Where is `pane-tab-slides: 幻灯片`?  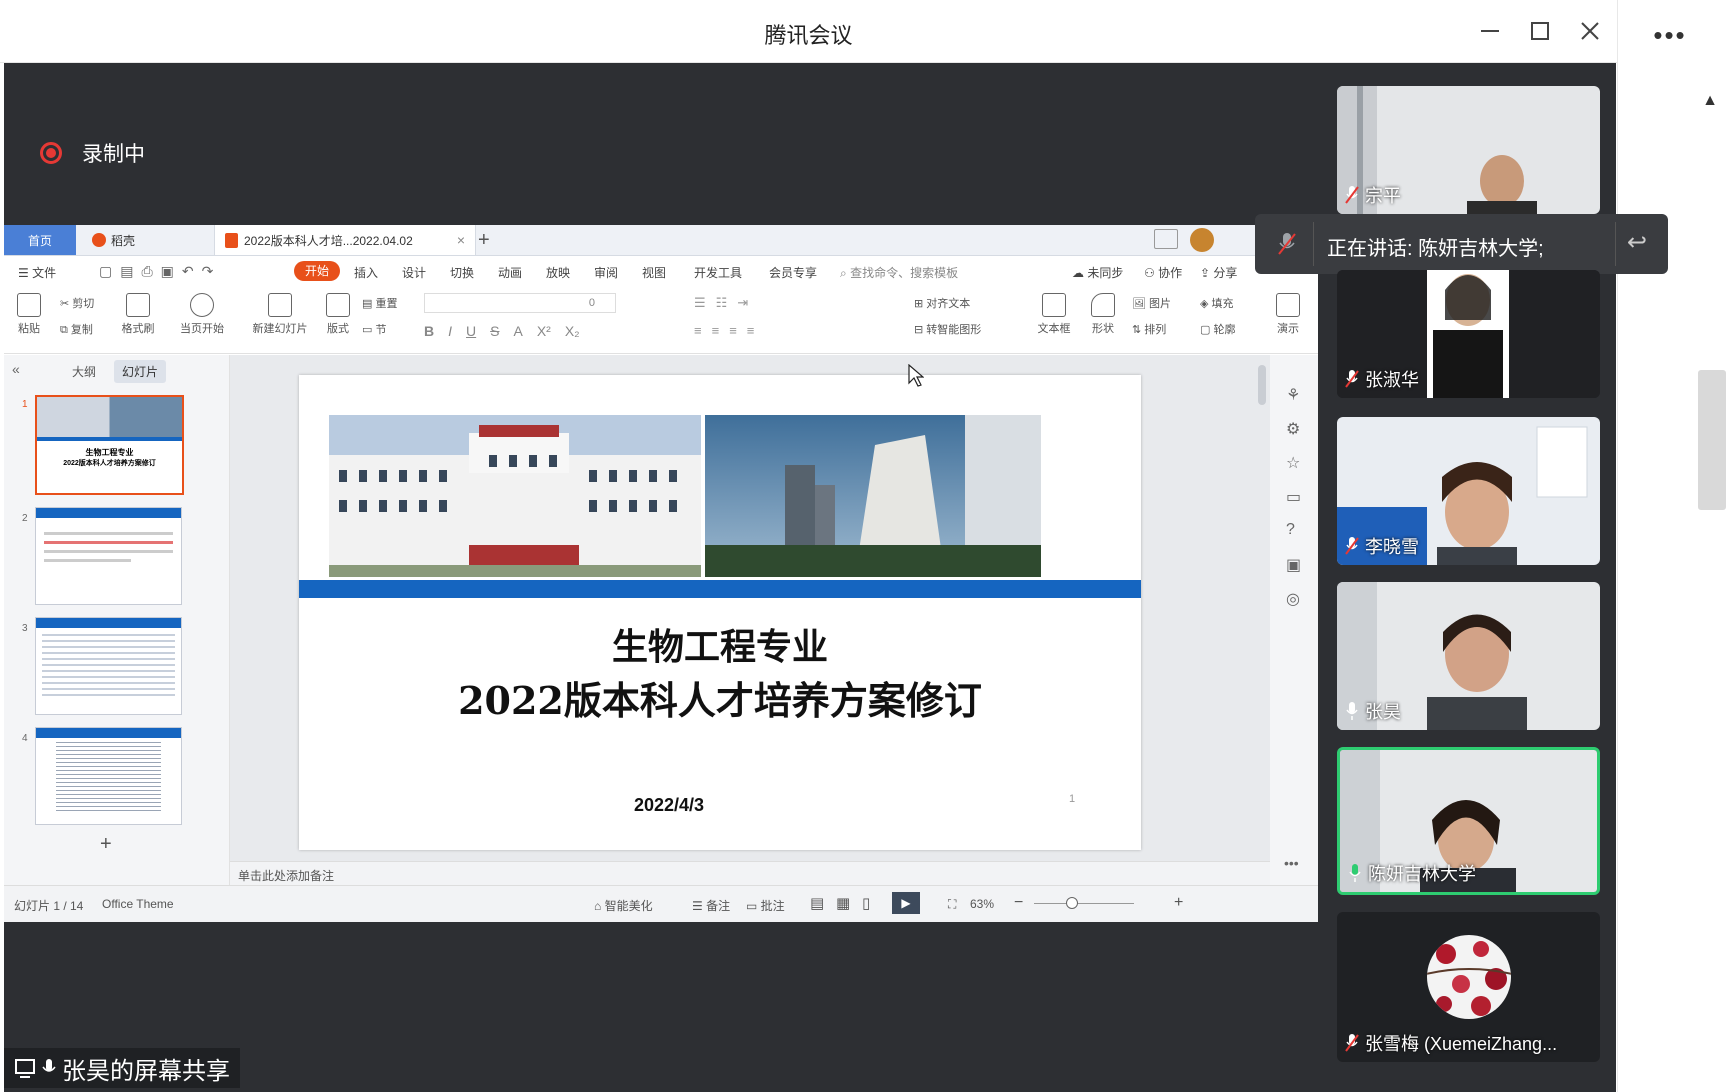 pane-tab-slides: 幻灯片 is located at coordinates (140, 371).